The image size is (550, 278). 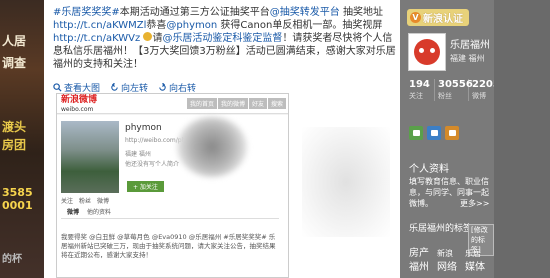 I want to click on profile-avatar, so click(x=427, y=52).